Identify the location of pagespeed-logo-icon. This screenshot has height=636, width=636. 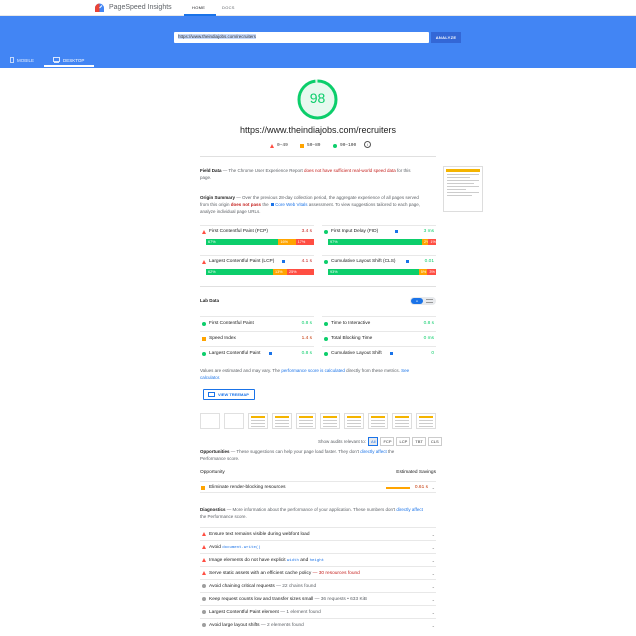
(99, 8).